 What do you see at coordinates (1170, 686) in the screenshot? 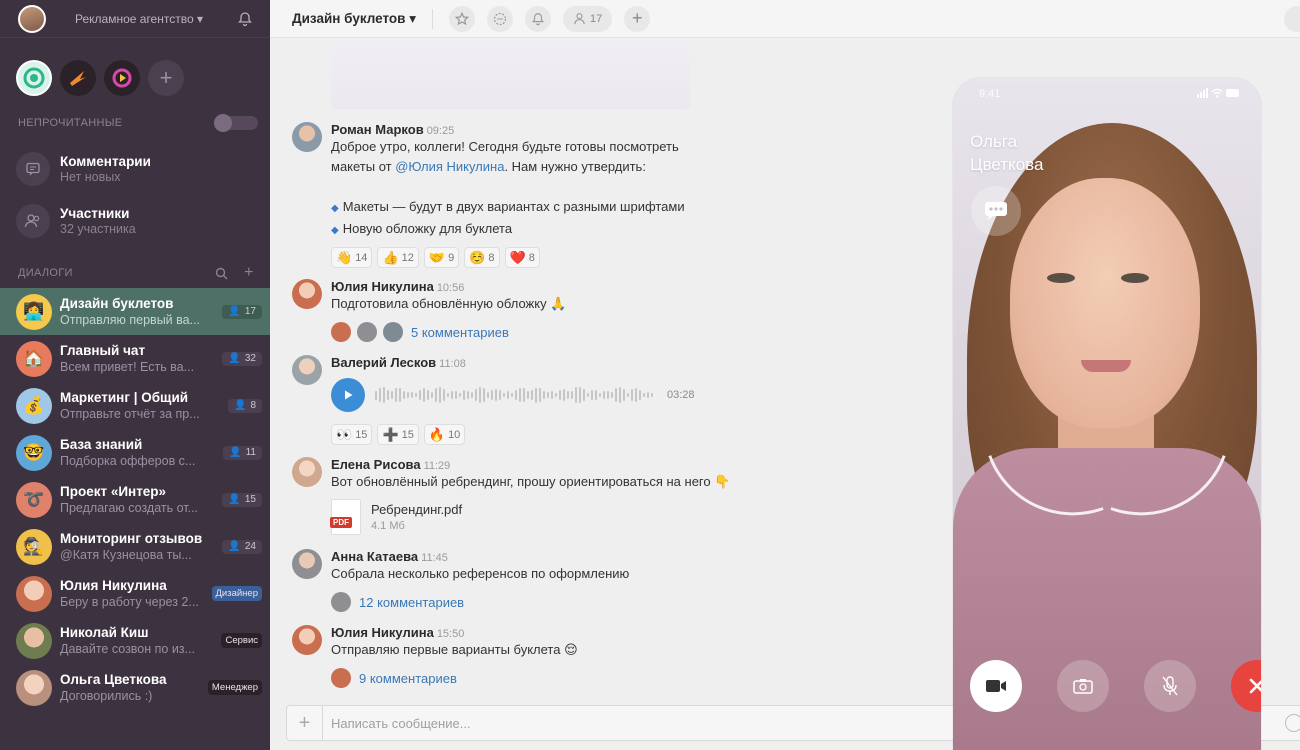
I see `mute-mic-button` at bounding box center [1170, 686].